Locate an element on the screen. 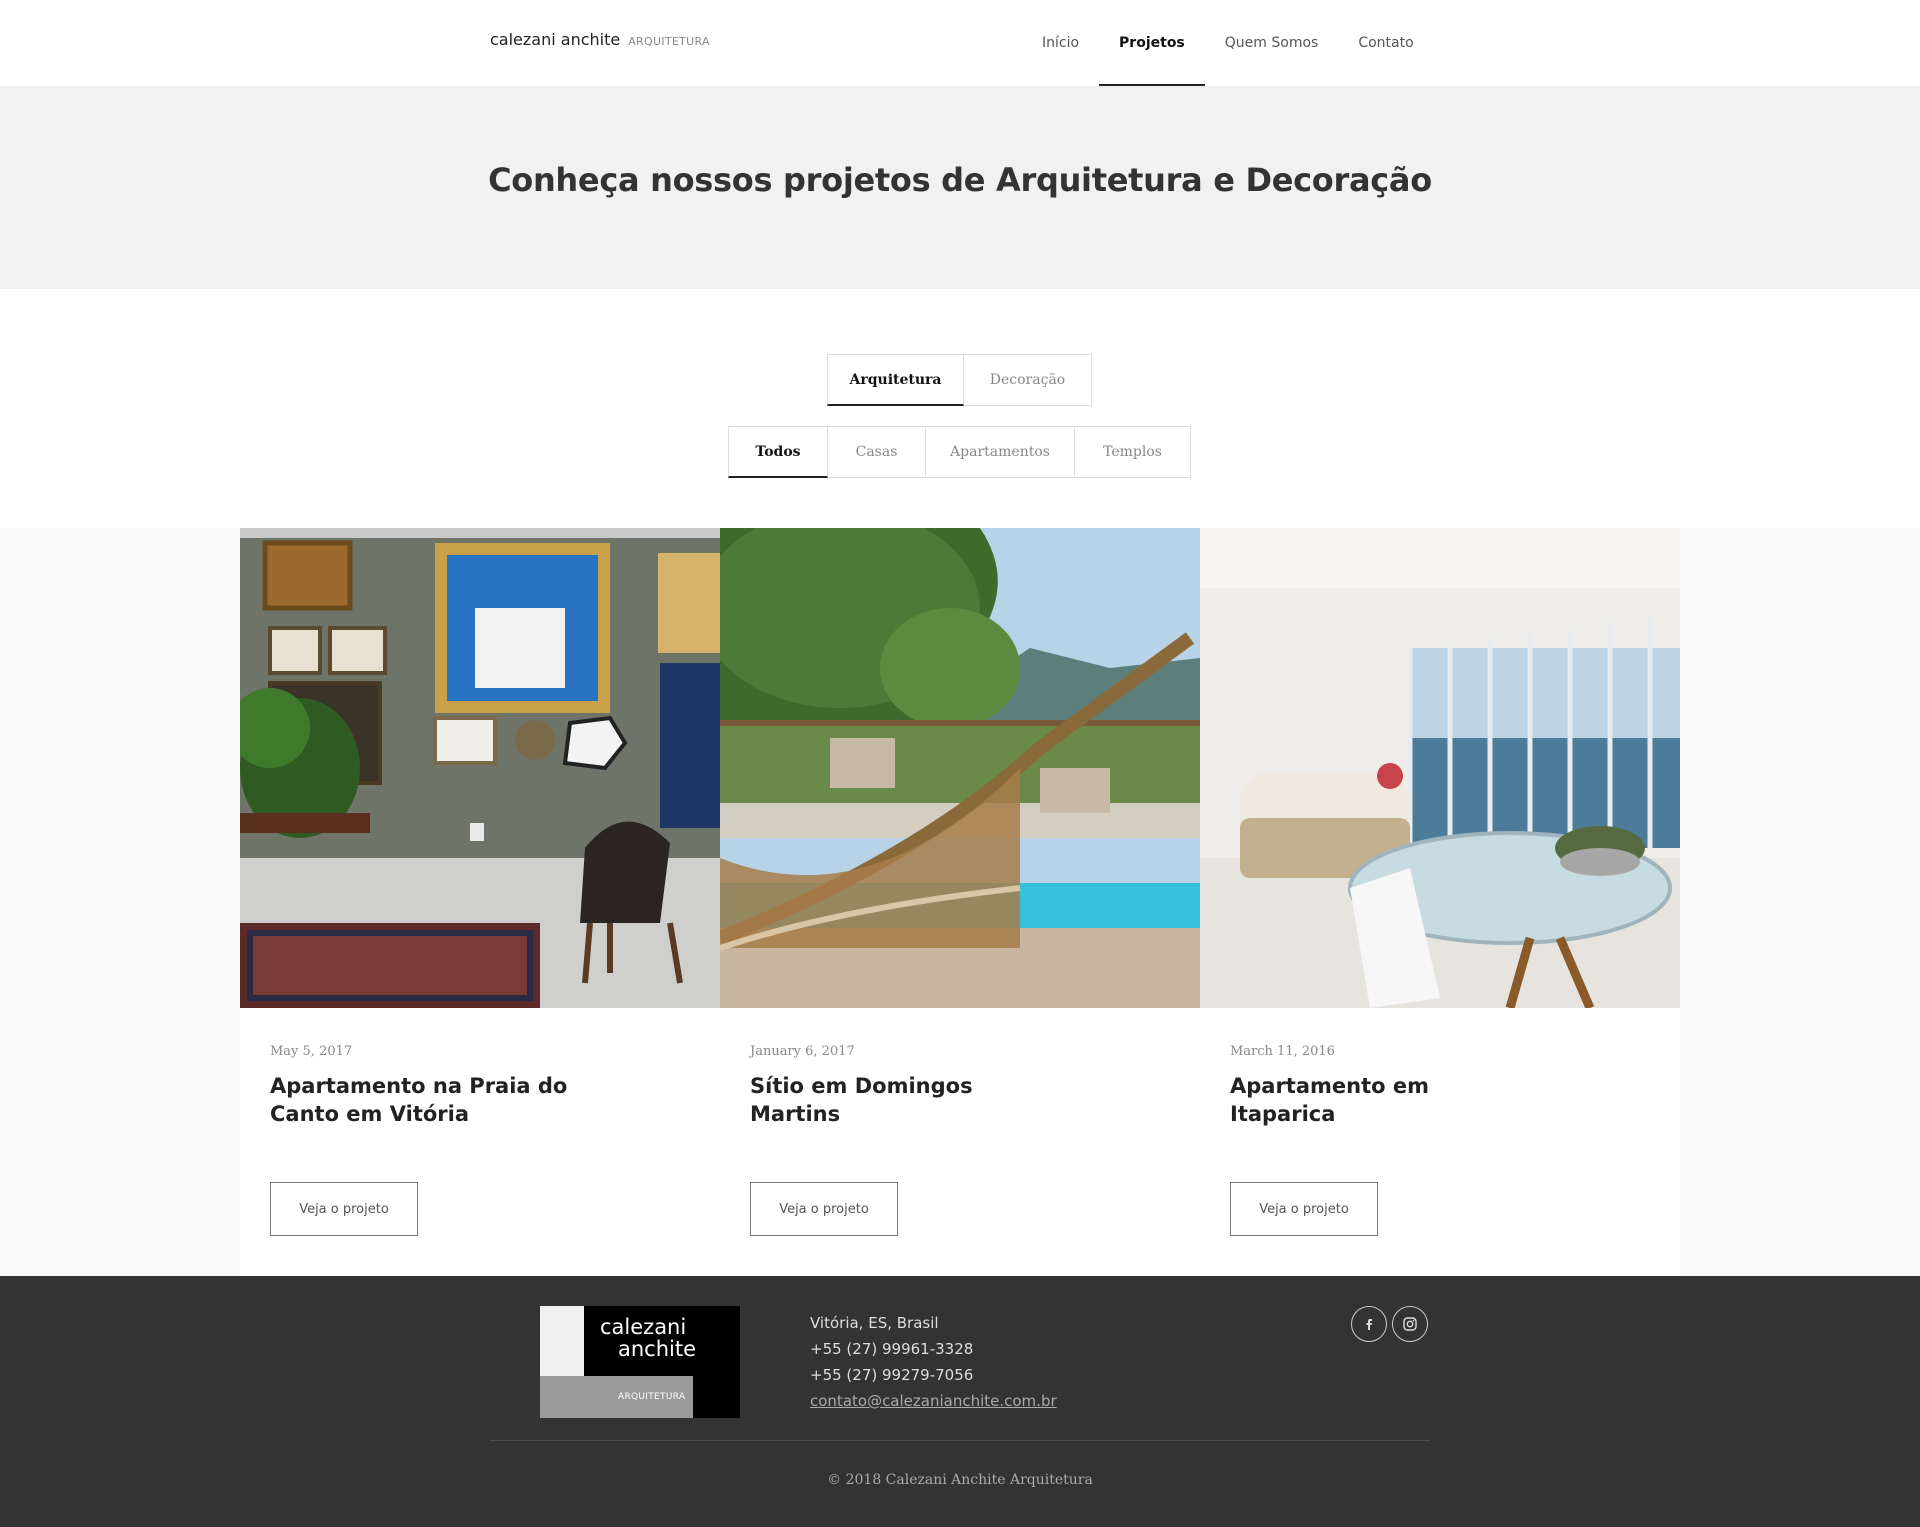  footer-divider is located at coordinates (960, 1440).